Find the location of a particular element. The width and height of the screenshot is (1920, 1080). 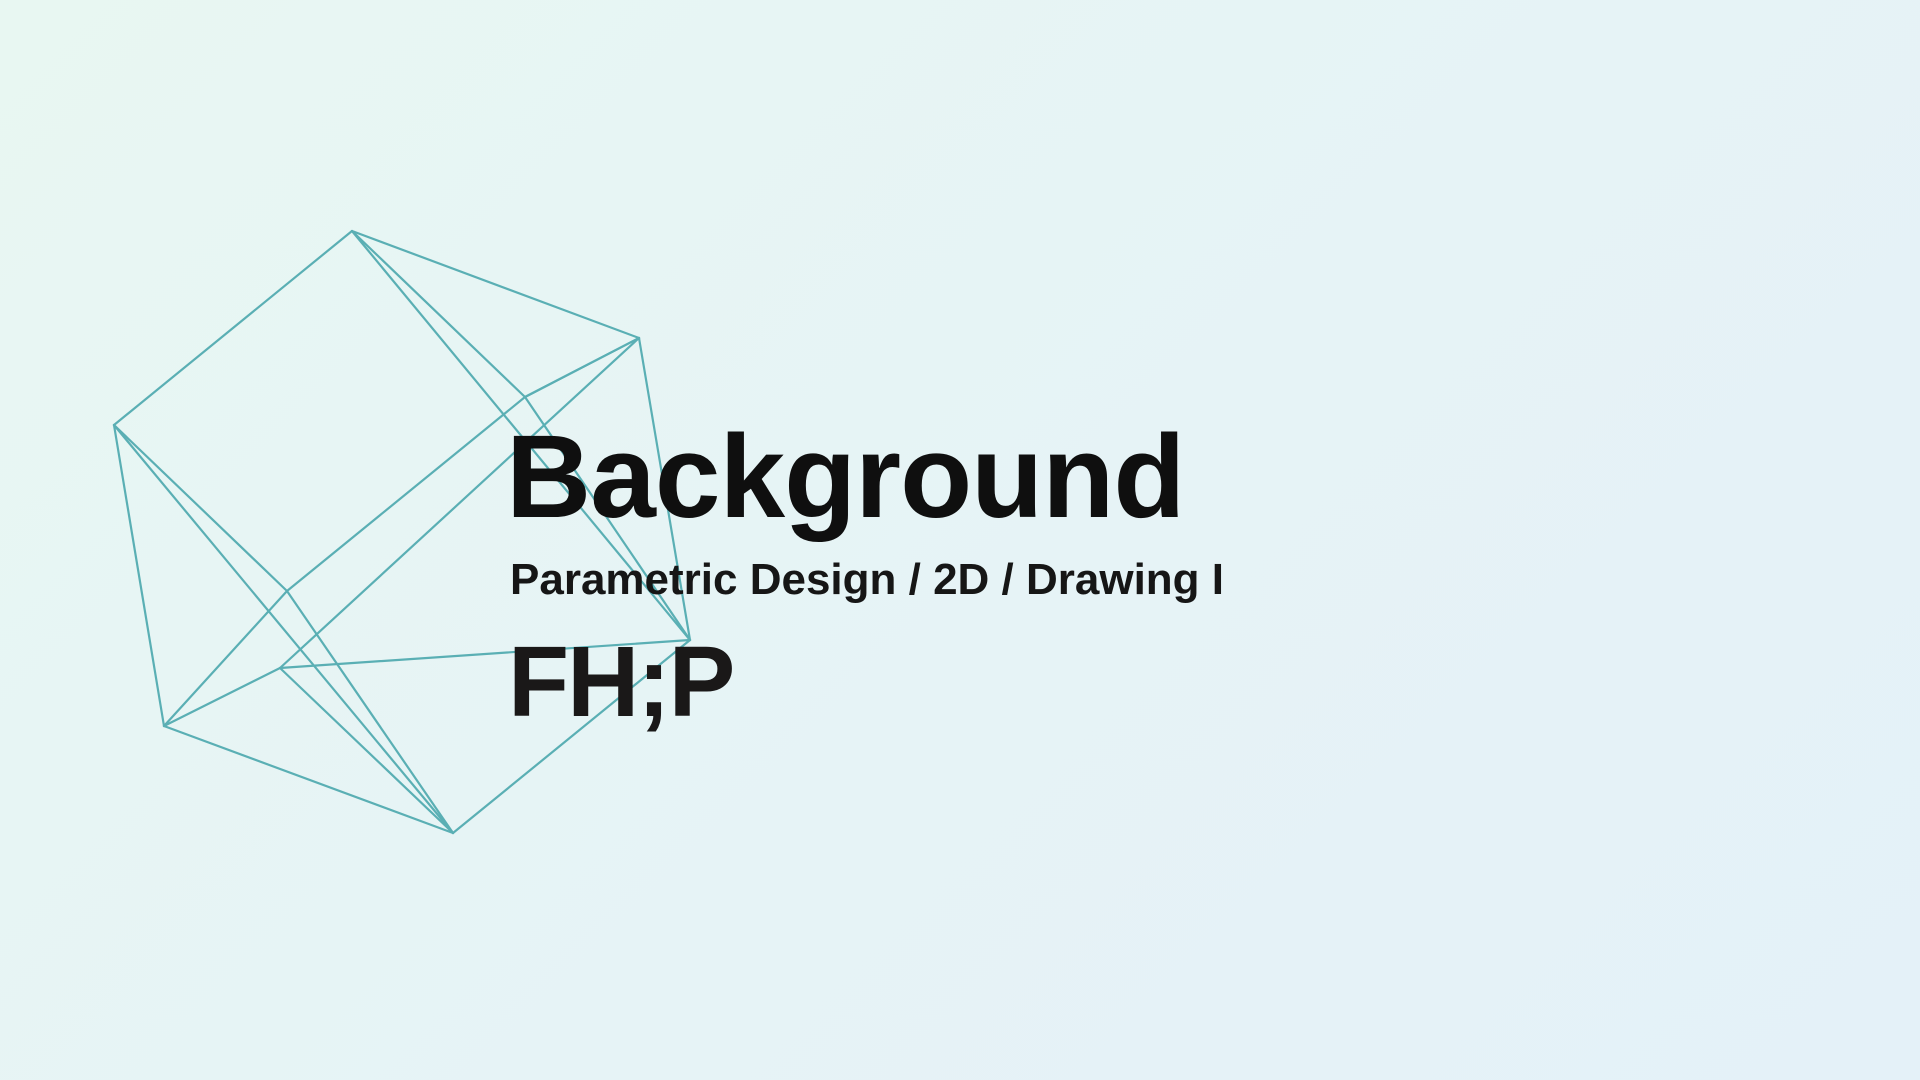

slide-title: Background is located at coordinates (845, 477).